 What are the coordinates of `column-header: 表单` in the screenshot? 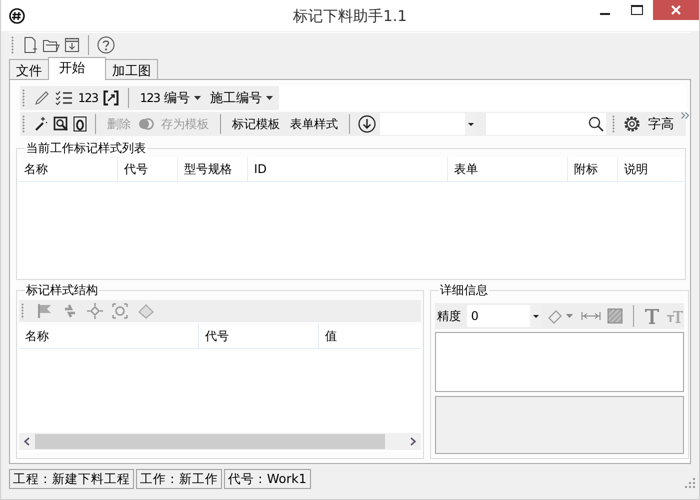 It's located at (508, 169).